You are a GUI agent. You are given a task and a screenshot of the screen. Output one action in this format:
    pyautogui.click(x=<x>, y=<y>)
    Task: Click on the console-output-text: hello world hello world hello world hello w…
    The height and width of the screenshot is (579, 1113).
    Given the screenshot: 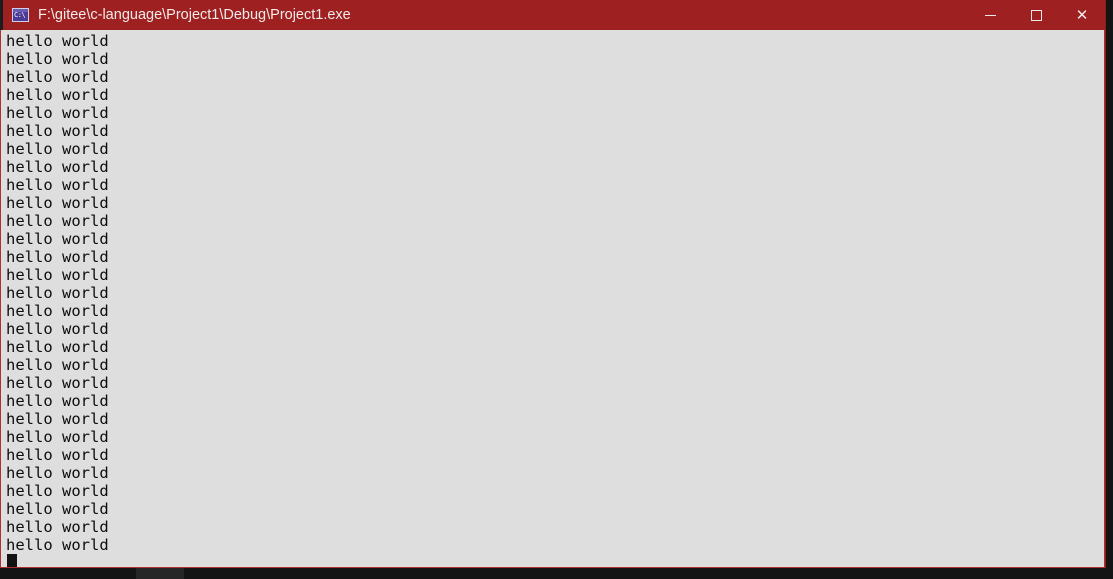 What is the action you would take?
    pyautogui.click(x=57, y=293)
    